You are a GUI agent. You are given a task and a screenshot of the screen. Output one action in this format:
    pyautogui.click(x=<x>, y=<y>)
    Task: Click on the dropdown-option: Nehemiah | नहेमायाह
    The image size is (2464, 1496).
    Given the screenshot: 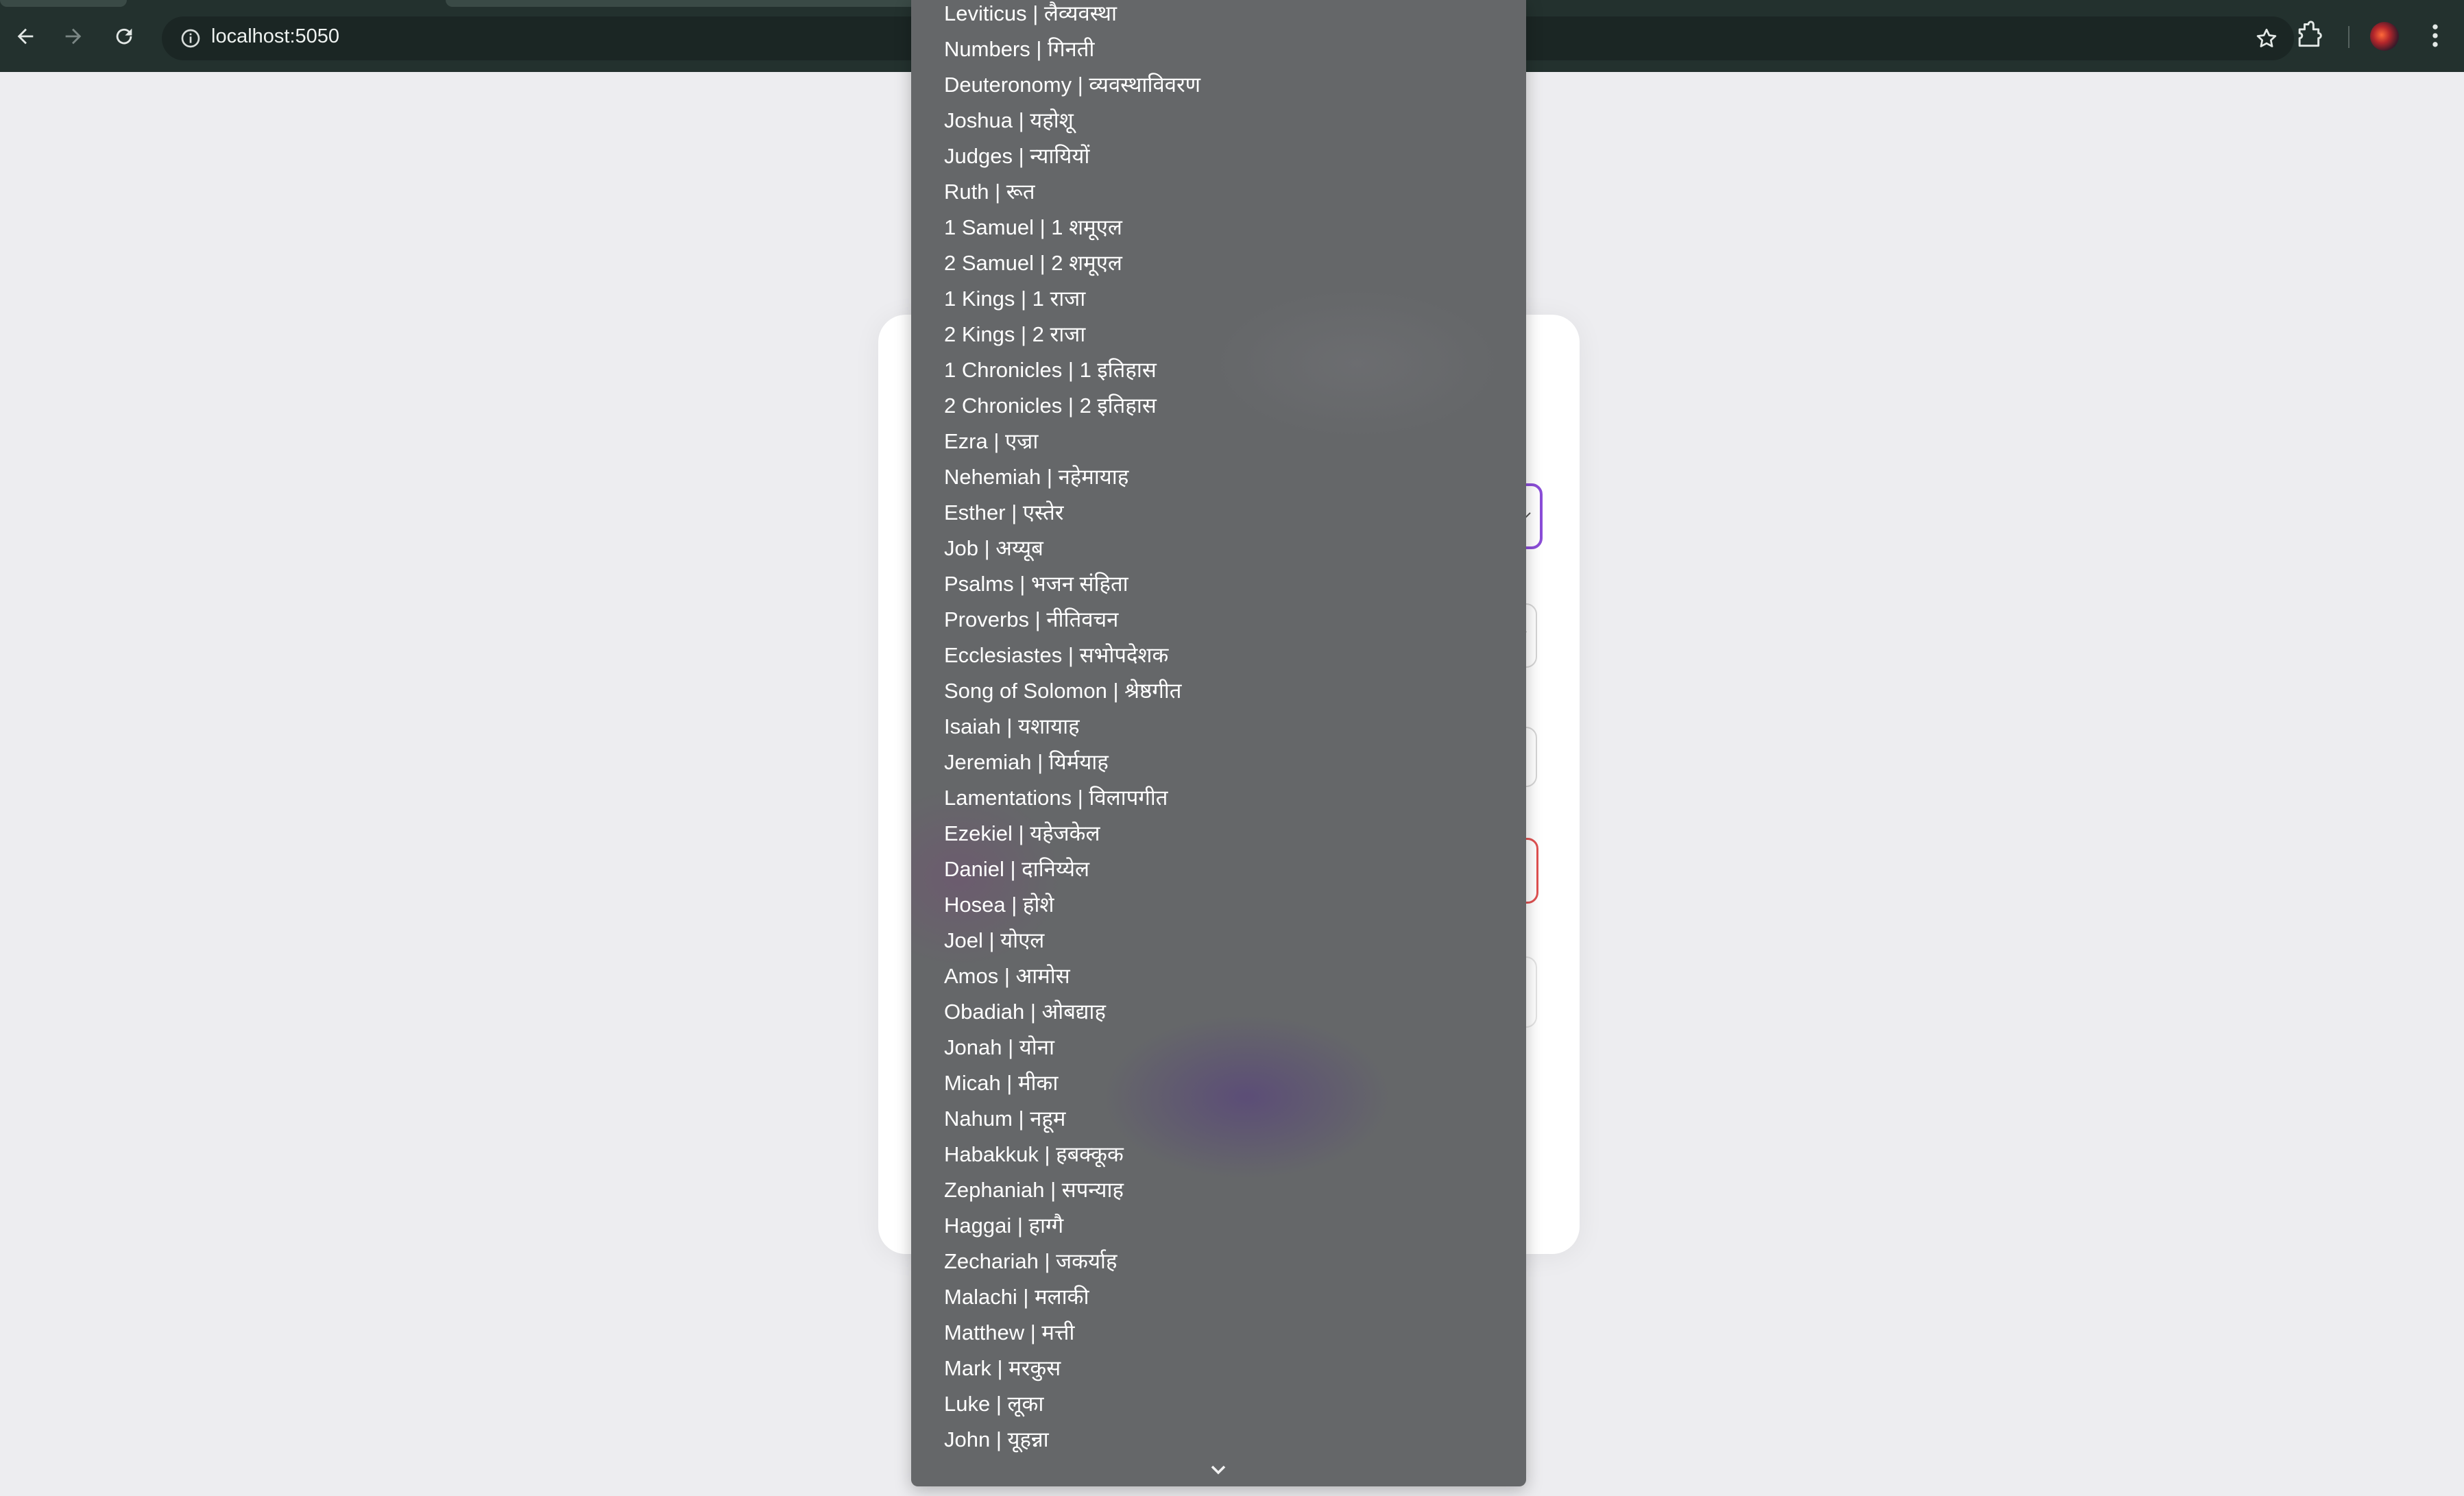 What is the action you would take?
    pyautogui.click(x=1225, y=481)
    